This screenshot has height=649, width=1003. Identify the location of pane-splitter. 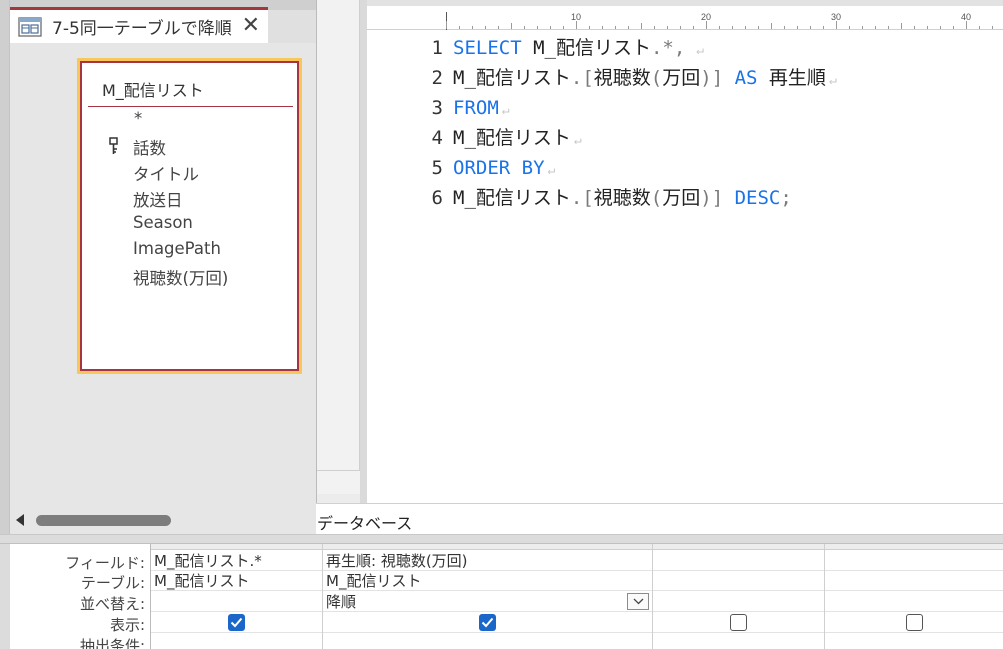
(501, 539).